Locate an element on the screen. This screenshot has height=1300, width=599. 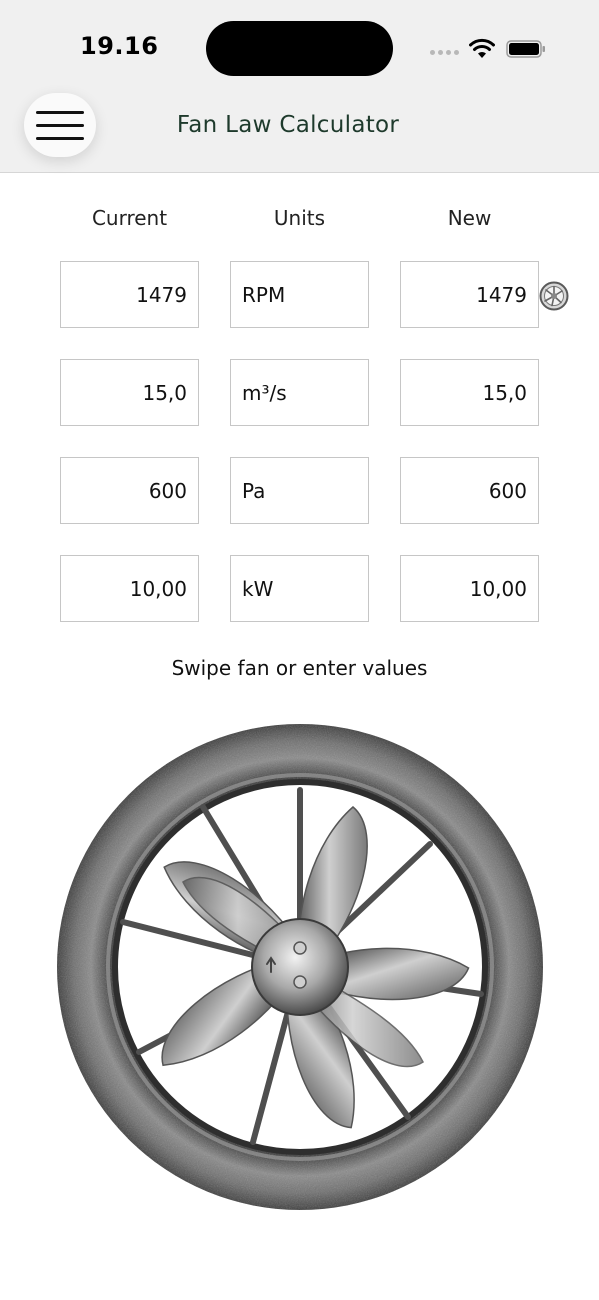
new-pressure-field: 600 is located at coordinates (469, 490).